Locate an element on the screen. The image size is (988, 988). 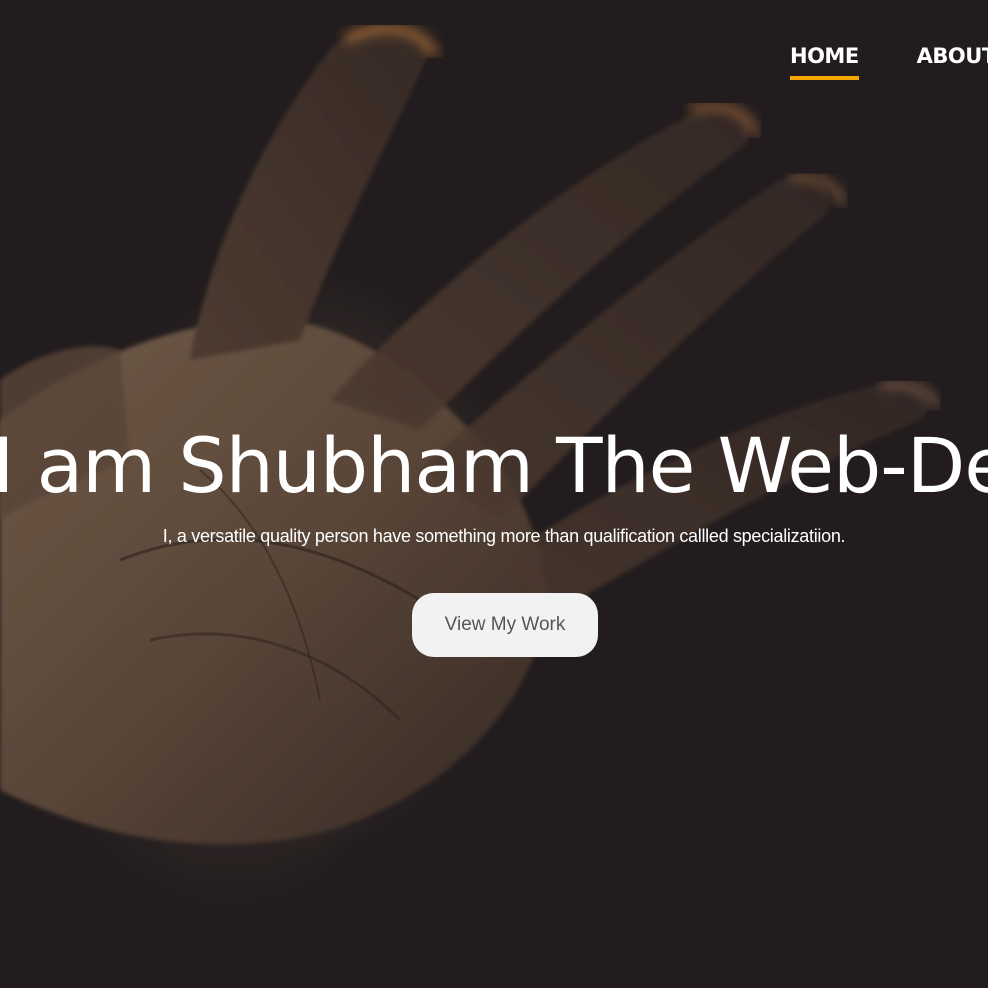
hero-title: I am Shubham The Web-Designer is located at coordinates (494, 465).